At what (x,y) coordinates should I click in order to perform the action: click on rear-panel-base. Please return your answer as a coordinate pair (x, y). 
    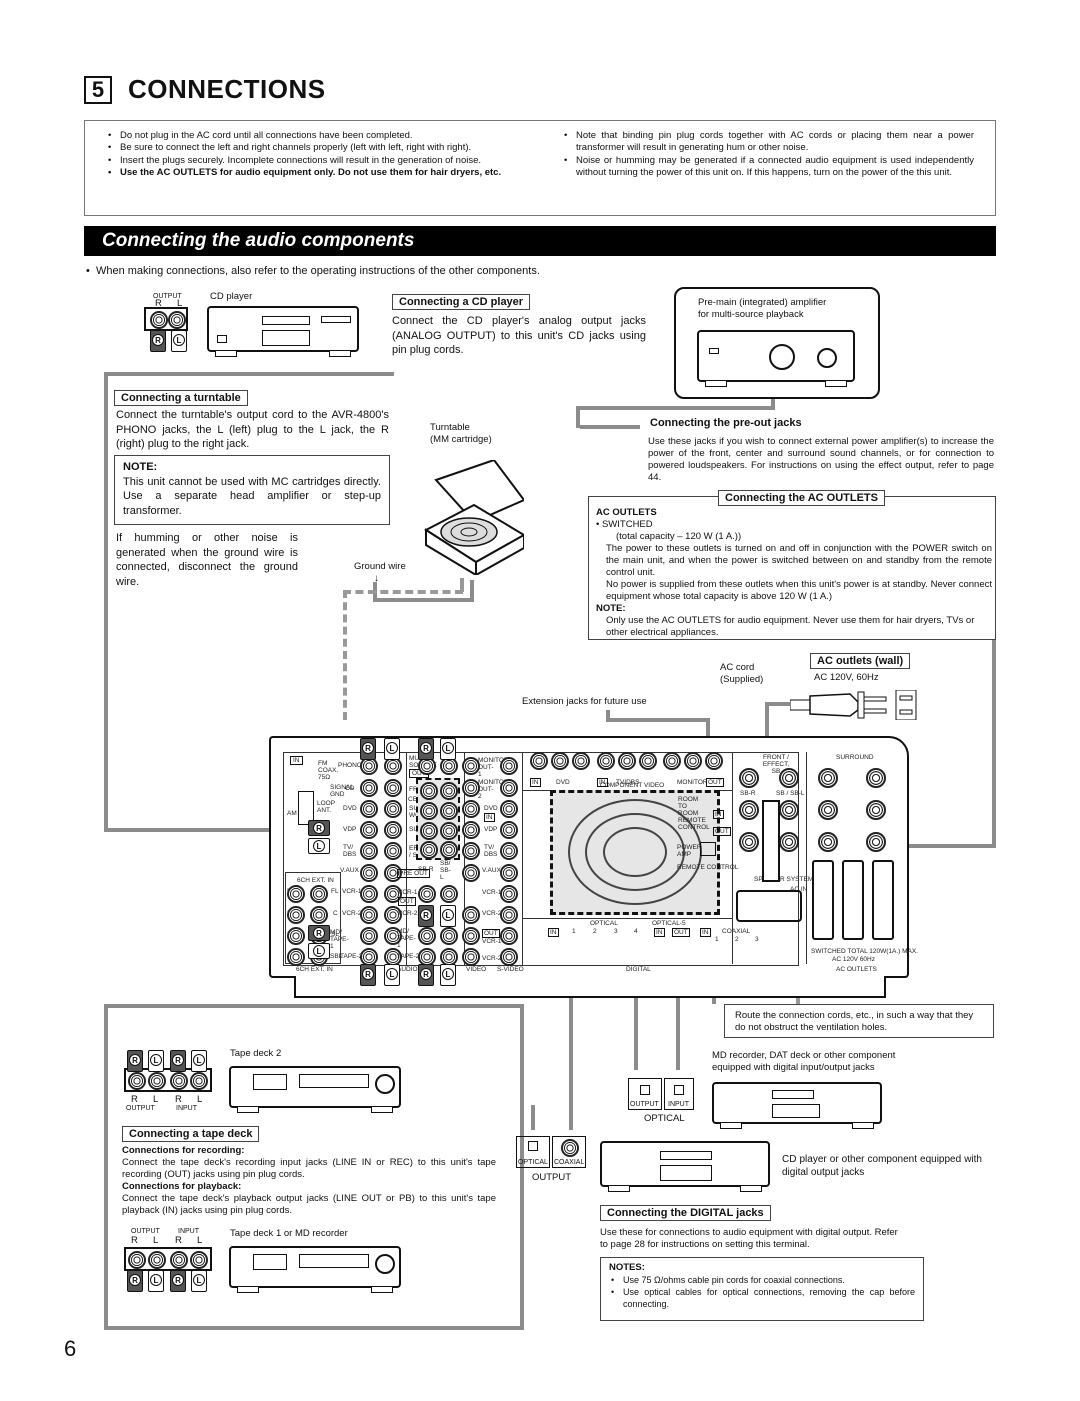
    Looking at the image, I should click on (590, 987).